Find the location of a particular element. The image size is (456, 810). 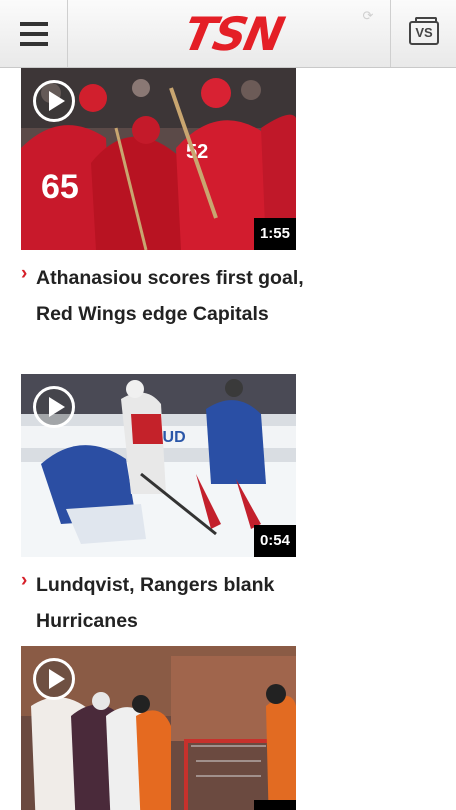

vs-button: VS is located at coordinates (423, 33).